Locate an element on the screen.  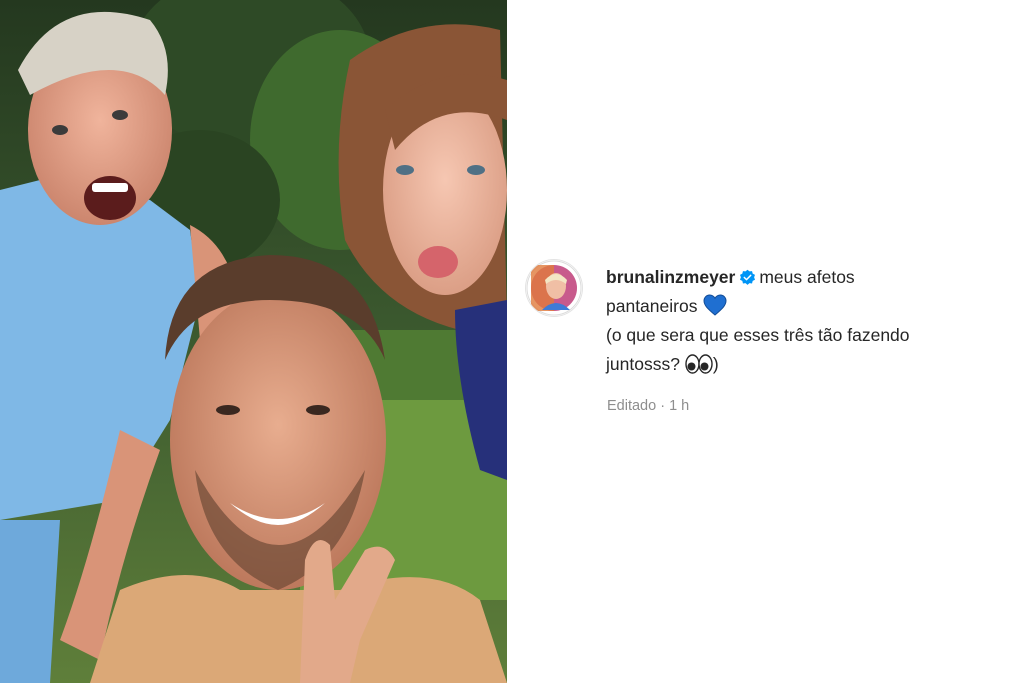
caption-line-4: juntosss? is located at coordinates (643, 364).